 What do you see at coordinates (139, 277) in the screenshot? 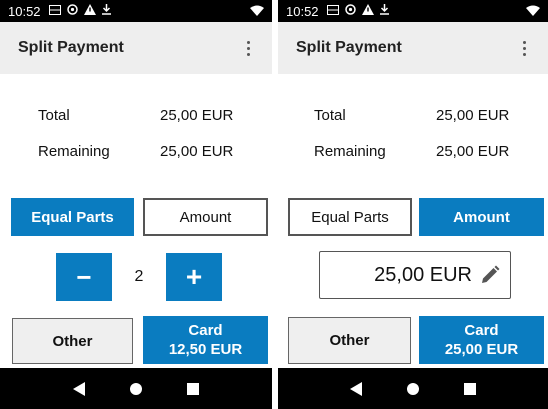
I see `split-count-value: 2` at bounding box center [139, 277].